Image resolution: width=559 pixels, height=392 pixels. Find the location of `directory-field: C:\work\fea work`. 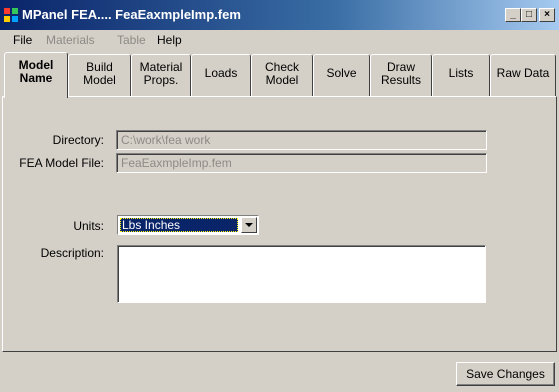

directory-field: C:\work\fea work is located at coordinates (301, 140).